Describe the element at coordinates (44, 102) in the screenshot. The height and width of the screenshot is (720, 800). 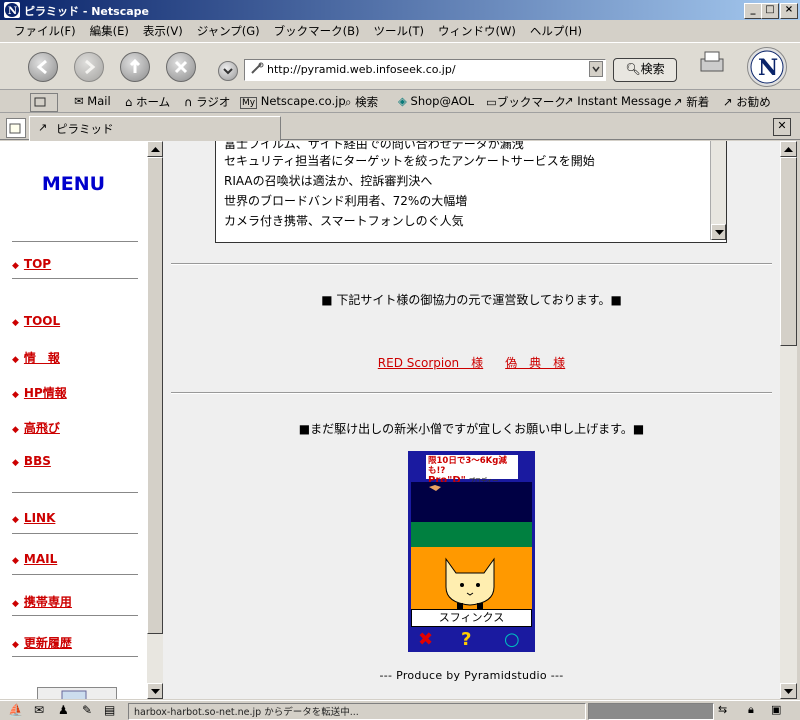
I see `tab-toggle-button` at that location.